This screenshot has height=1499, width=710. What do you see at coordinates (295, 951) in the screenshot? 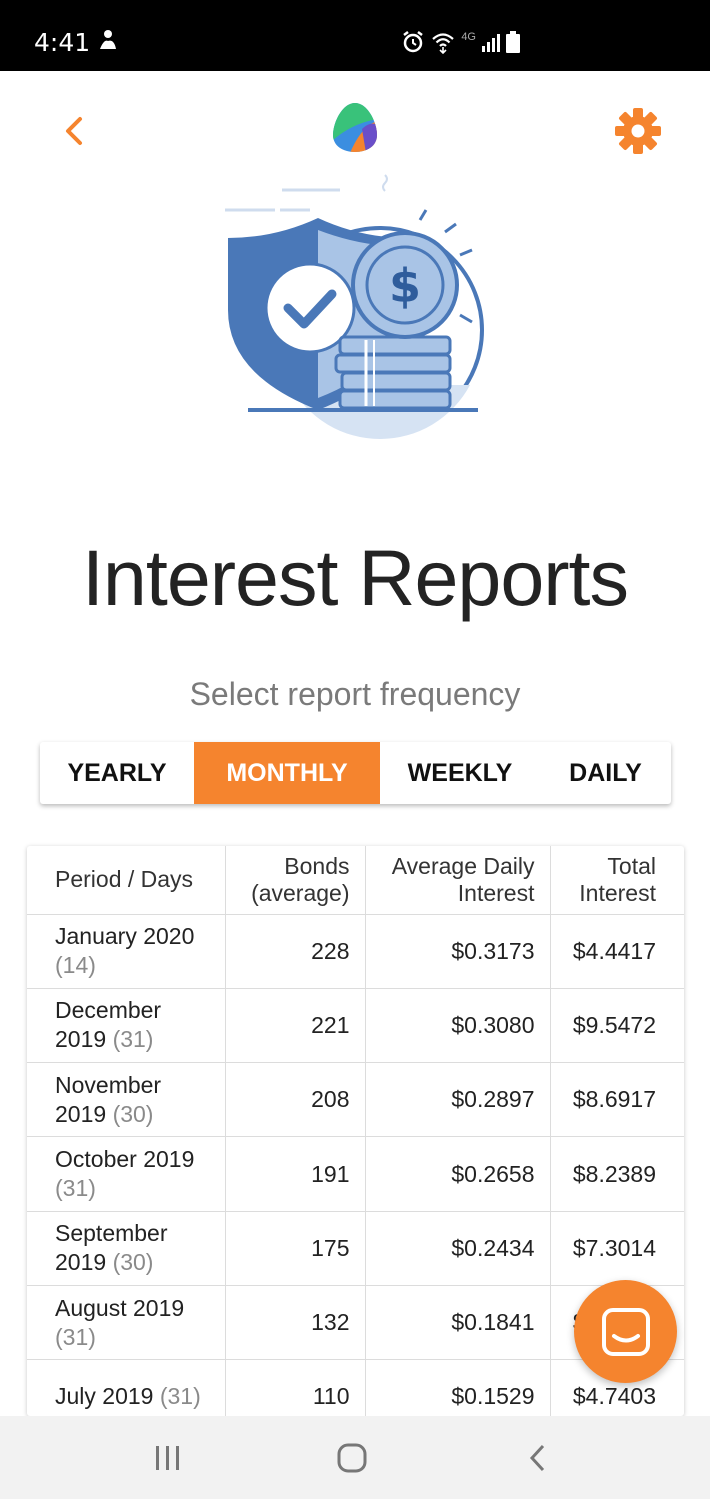
I see `bonds-cell: 228` at bounding box center [295, 951].